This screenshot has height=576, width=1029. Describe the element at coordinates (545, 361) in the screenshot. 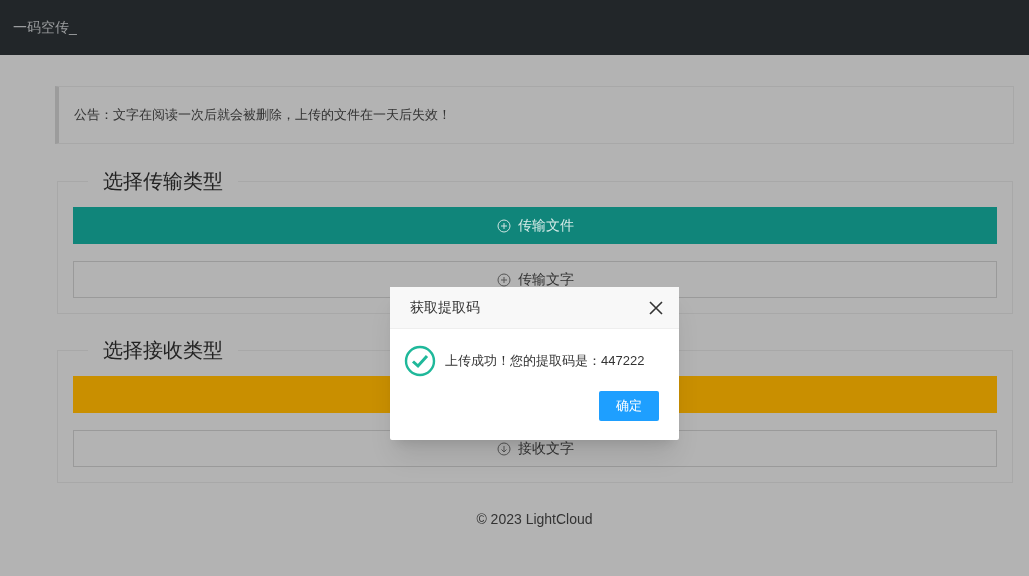

I see `dialog-message: 上传成功！您的提取码是：447222` at that location.